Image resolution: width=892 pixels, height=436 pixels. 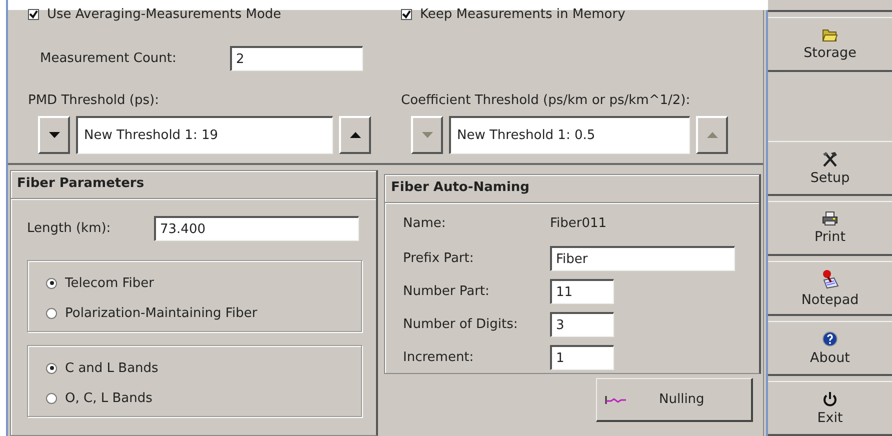 I want to click on field-label: Prefix Part:, so click(x=439, y=258).